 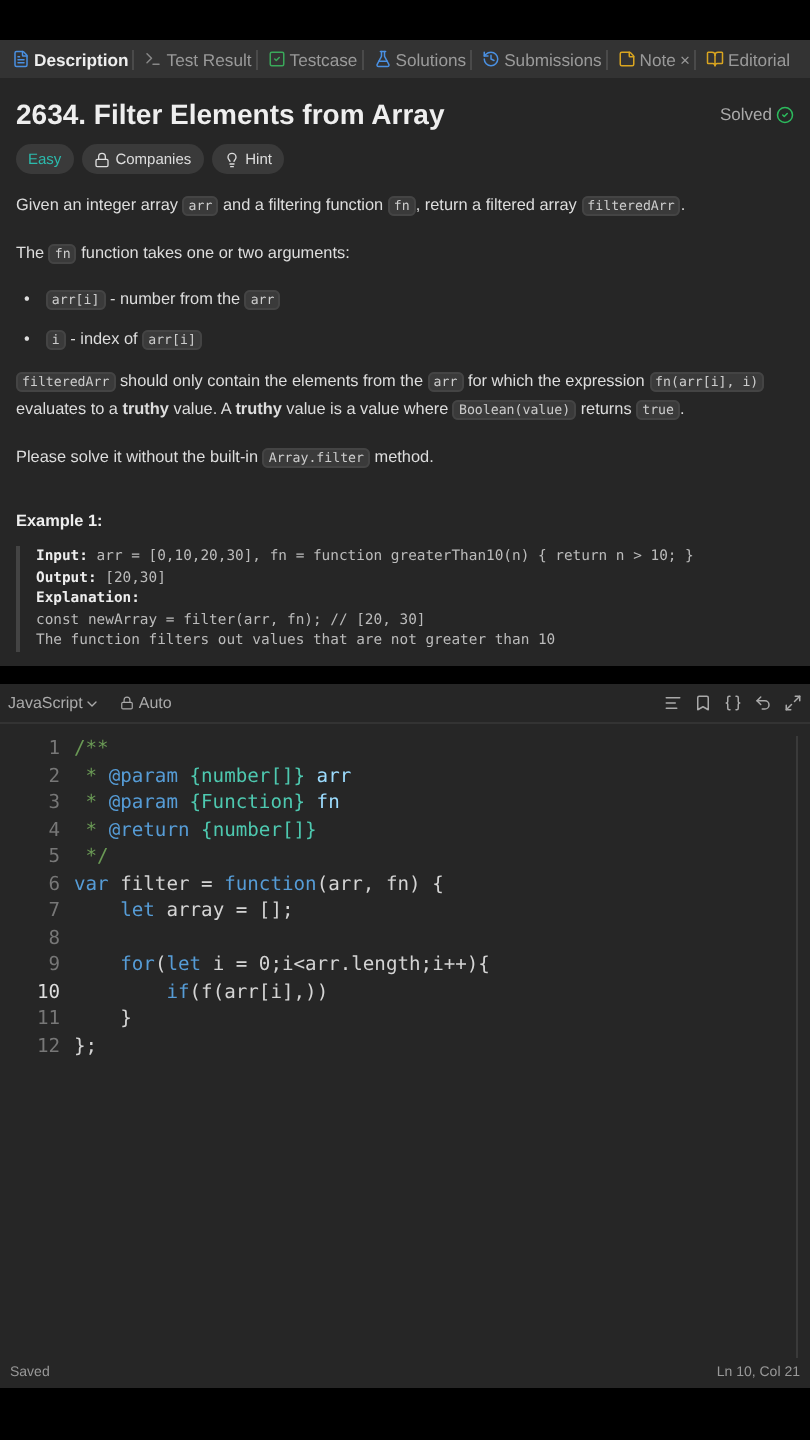 What do you see at coordinates (230, 114) in the screenshot?
I see `problem-title: 2634. Filter Elements from Array` at bounding box center [230, 114].